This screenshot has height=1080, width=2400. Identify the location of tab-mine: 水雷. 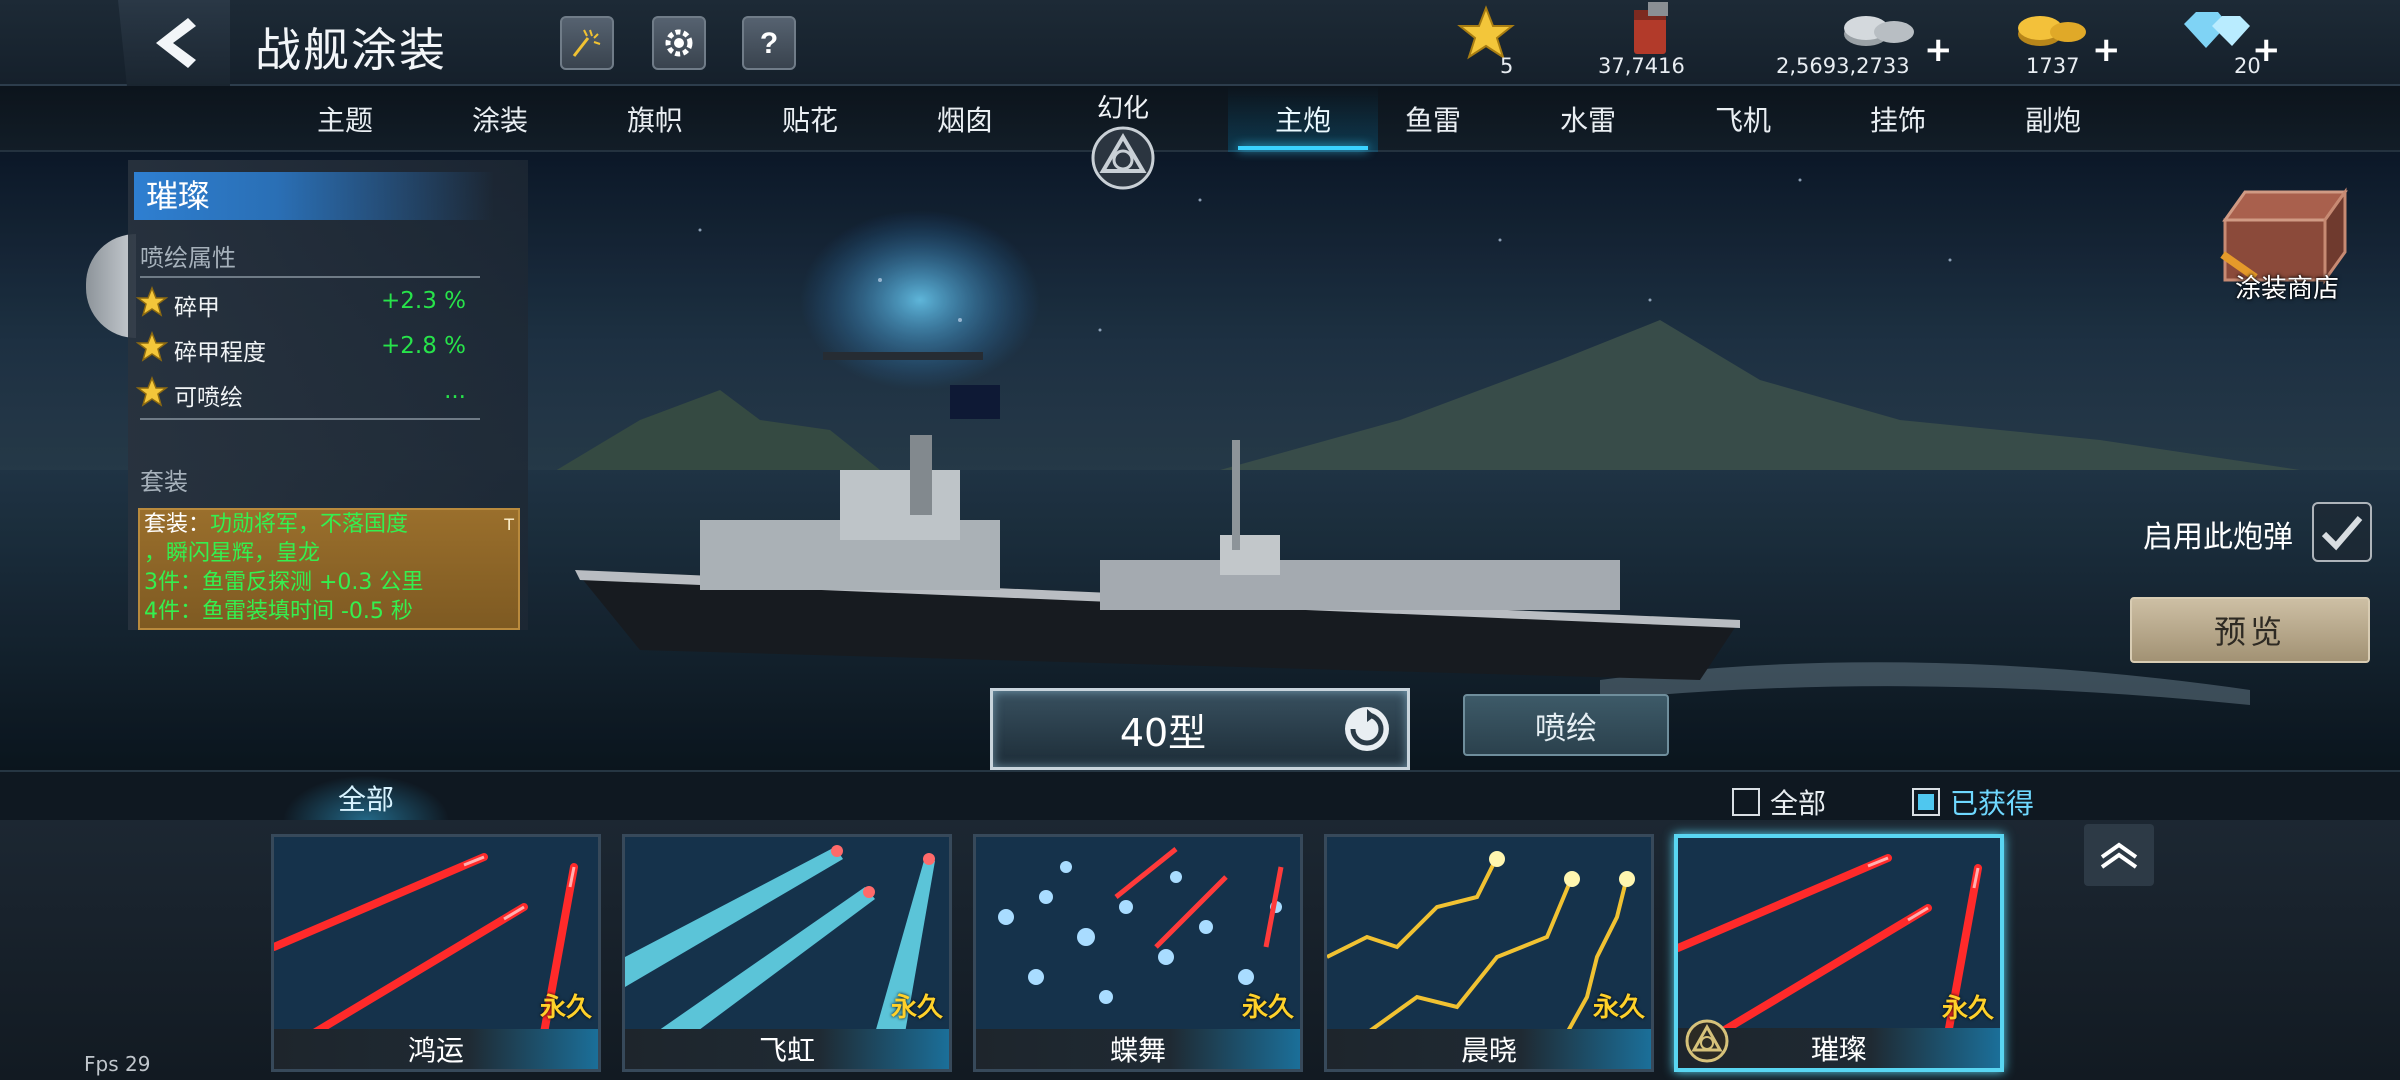
(1588, 119).